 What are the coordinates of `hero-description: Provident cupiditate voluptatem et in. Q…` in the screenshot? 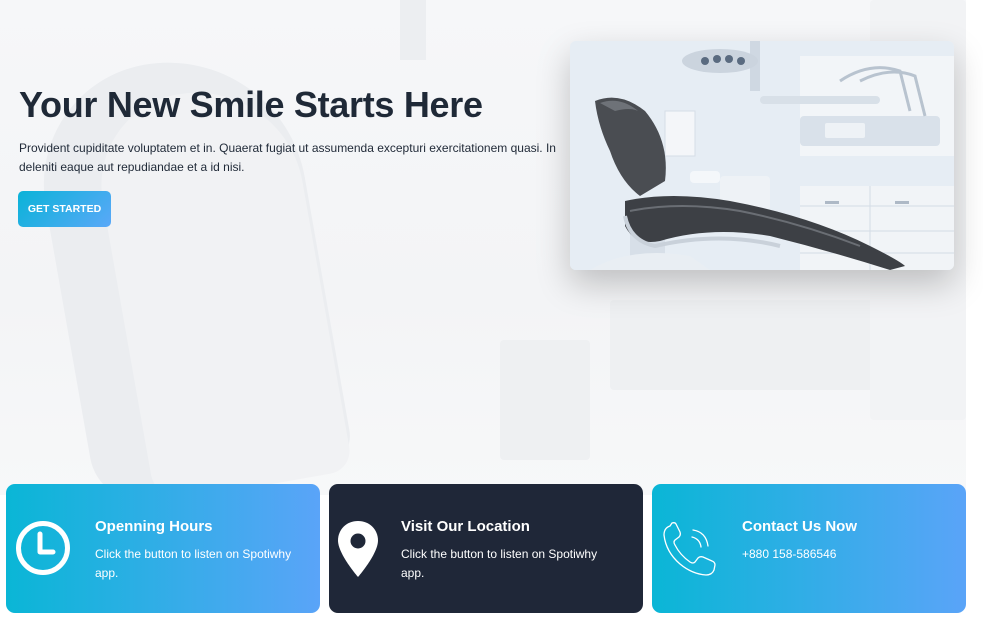 It's located at (287, 157).